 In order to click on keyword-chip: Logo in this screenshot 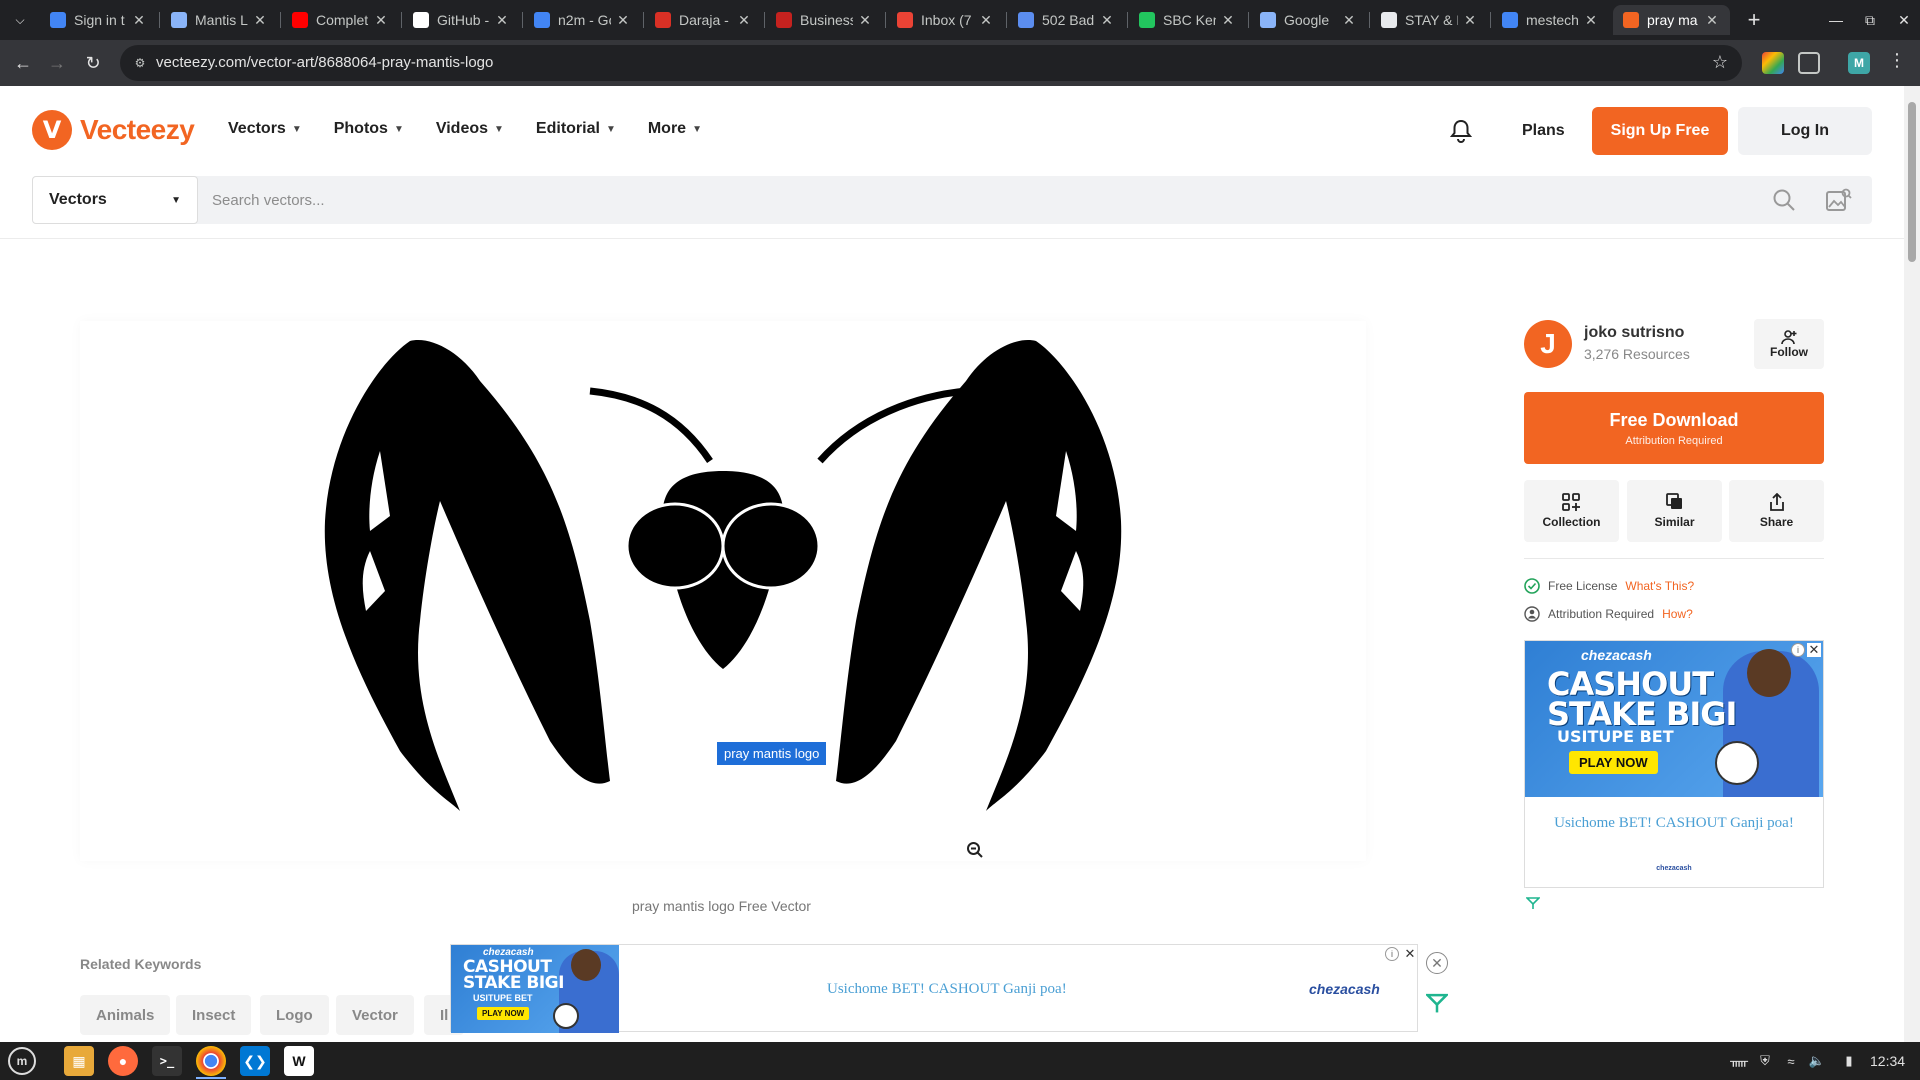, I will do `click(294, 1015)`.